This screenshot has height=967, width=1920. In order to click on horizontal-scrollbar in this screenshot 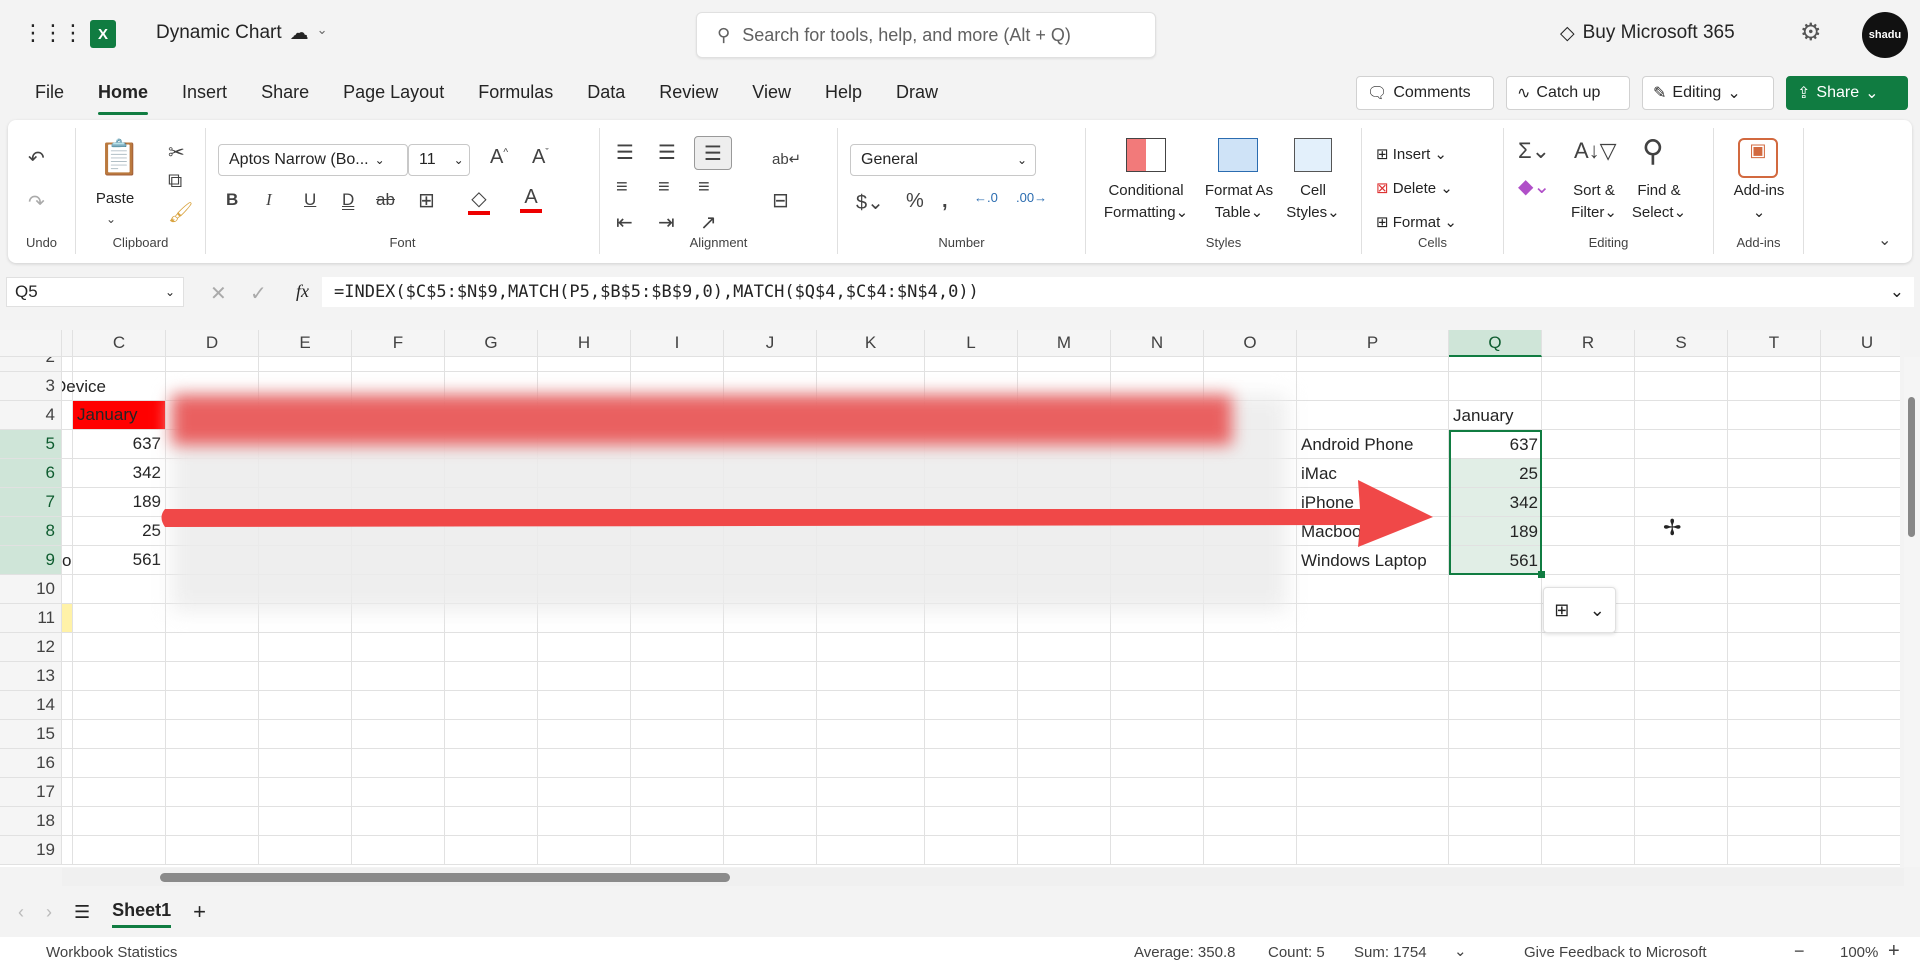, I will do `click(983, 877)`.